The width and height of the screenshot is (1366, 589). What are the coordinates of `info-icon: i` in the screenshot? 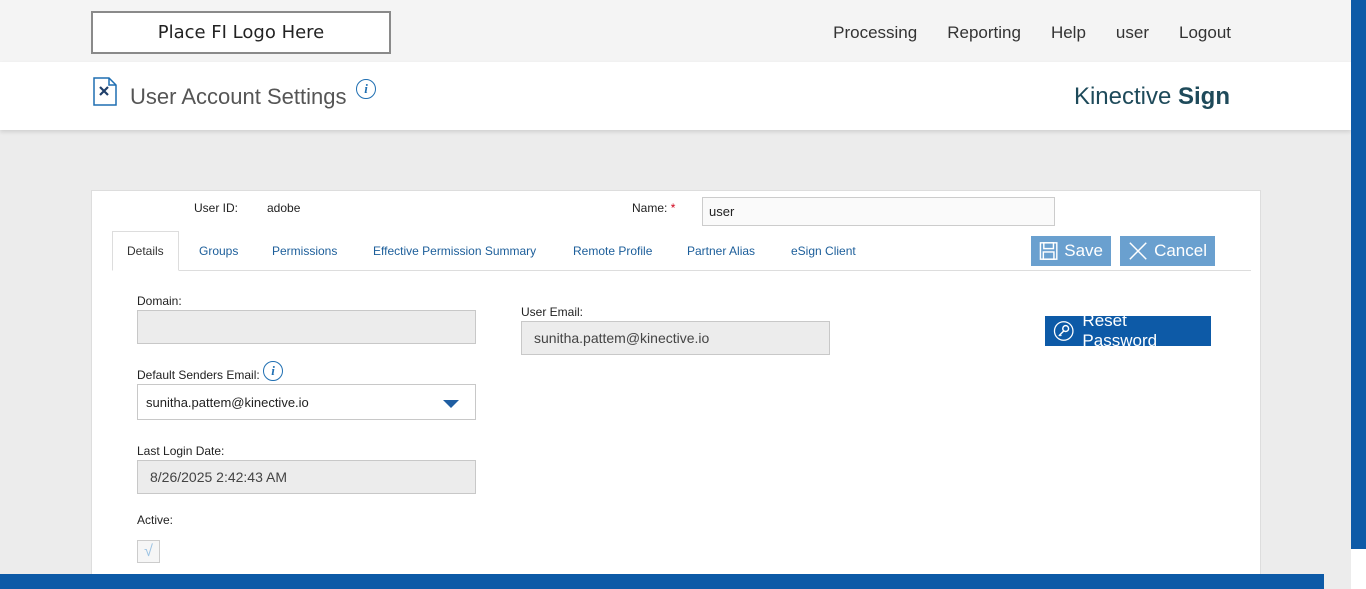 It's located at (366, 89).